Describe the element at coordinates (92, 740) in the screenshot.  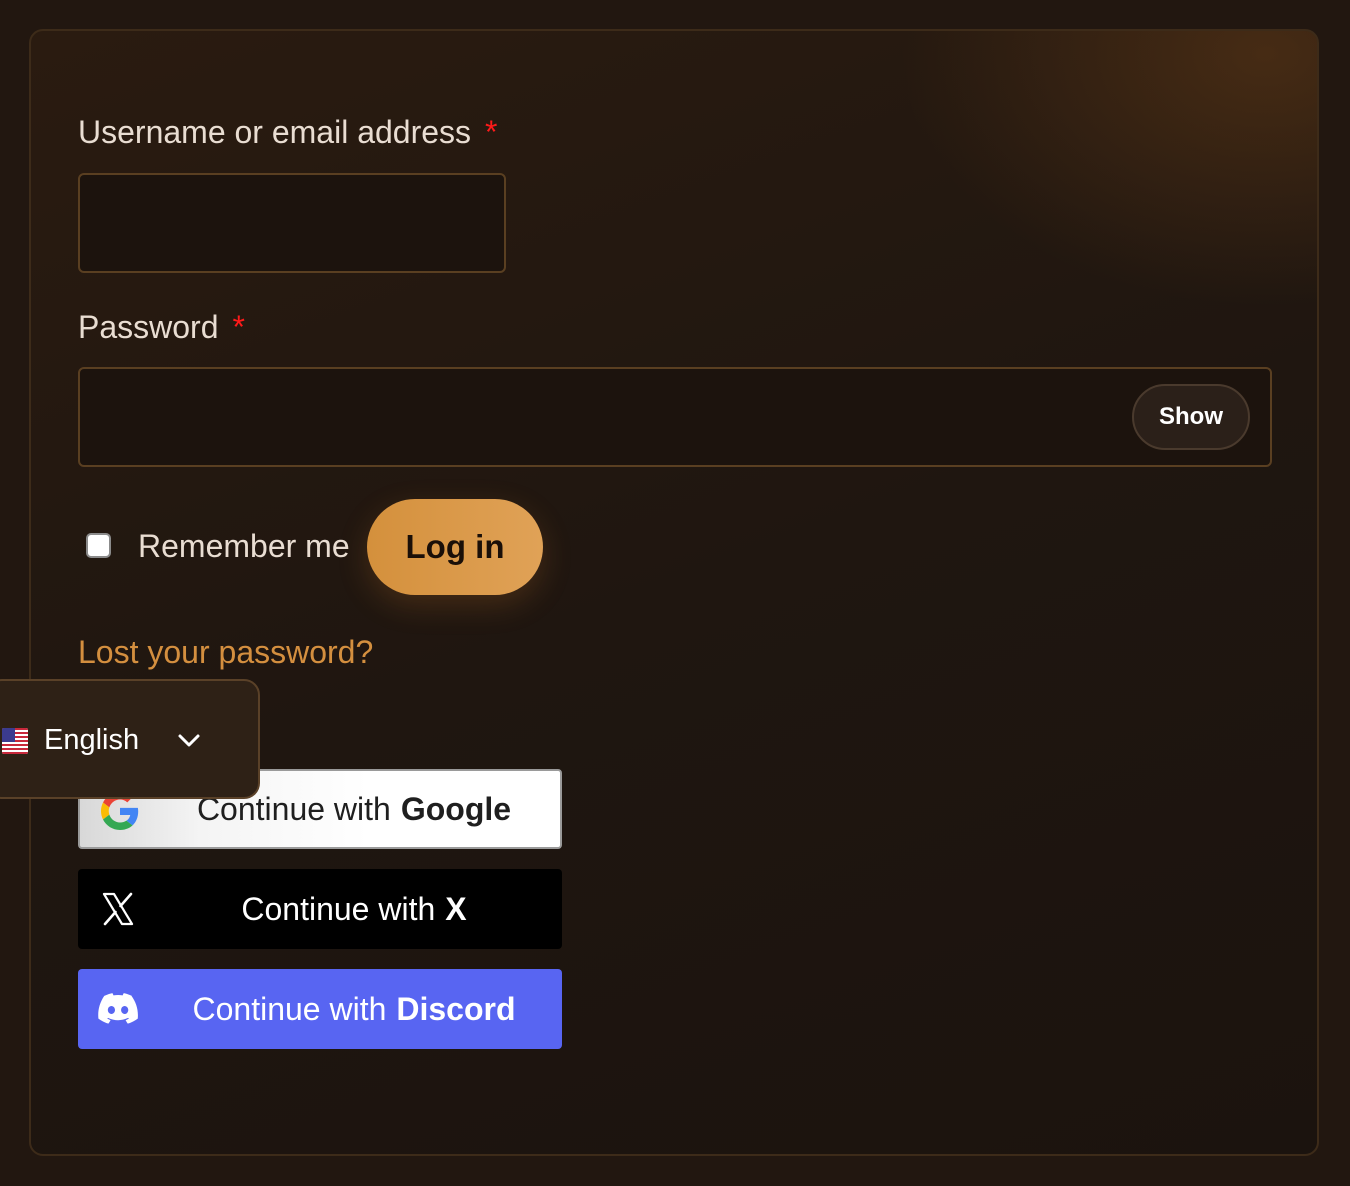
I see `language-label: English` at that location.